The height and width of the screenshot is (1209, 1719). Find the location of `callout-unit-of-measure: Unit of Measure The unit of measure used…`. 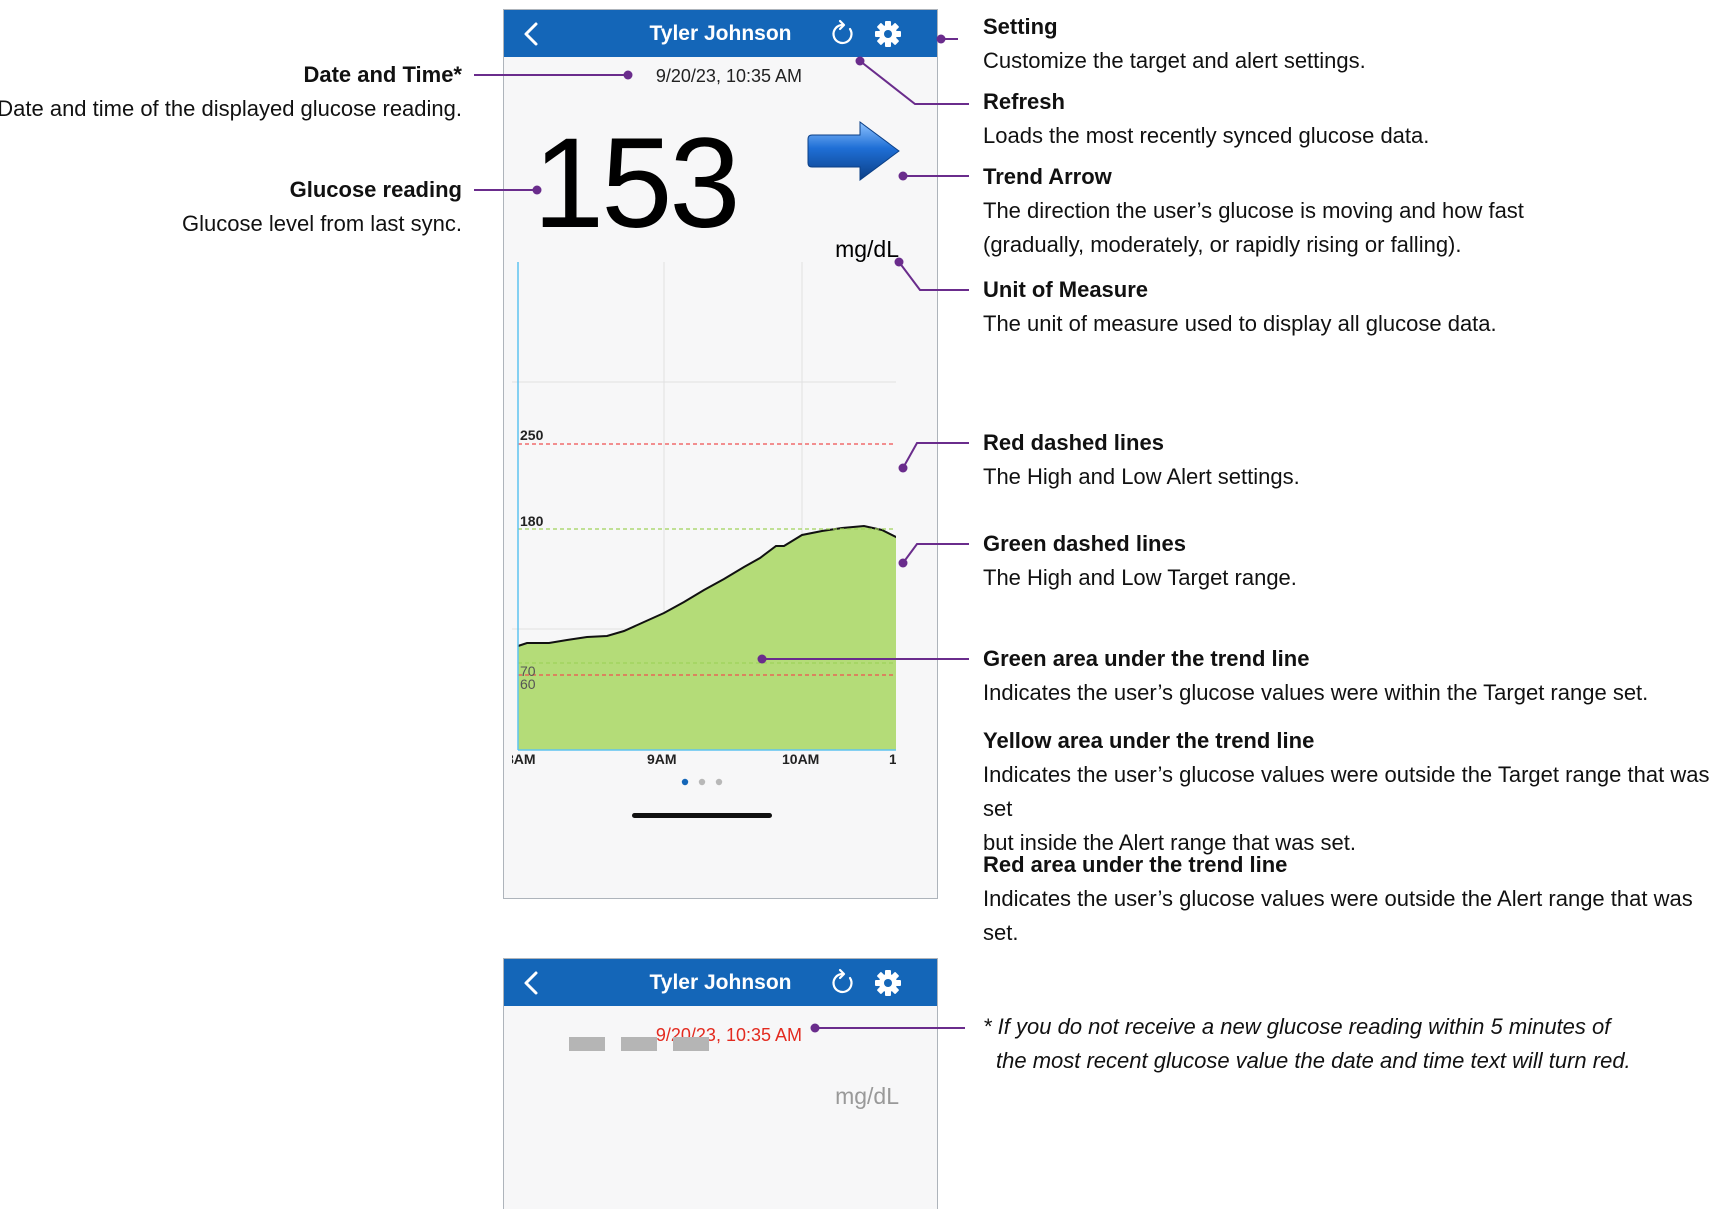

callout-unit-of-measure: Unit of Measure The unit of measure used… is located at coordinates (1240, 307).